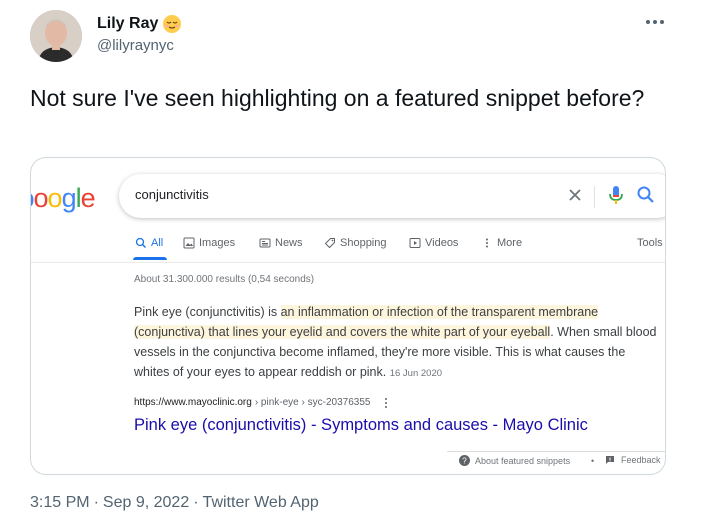 The image size is (710, 532). I want to click on clear-icon, so click(575, 195).